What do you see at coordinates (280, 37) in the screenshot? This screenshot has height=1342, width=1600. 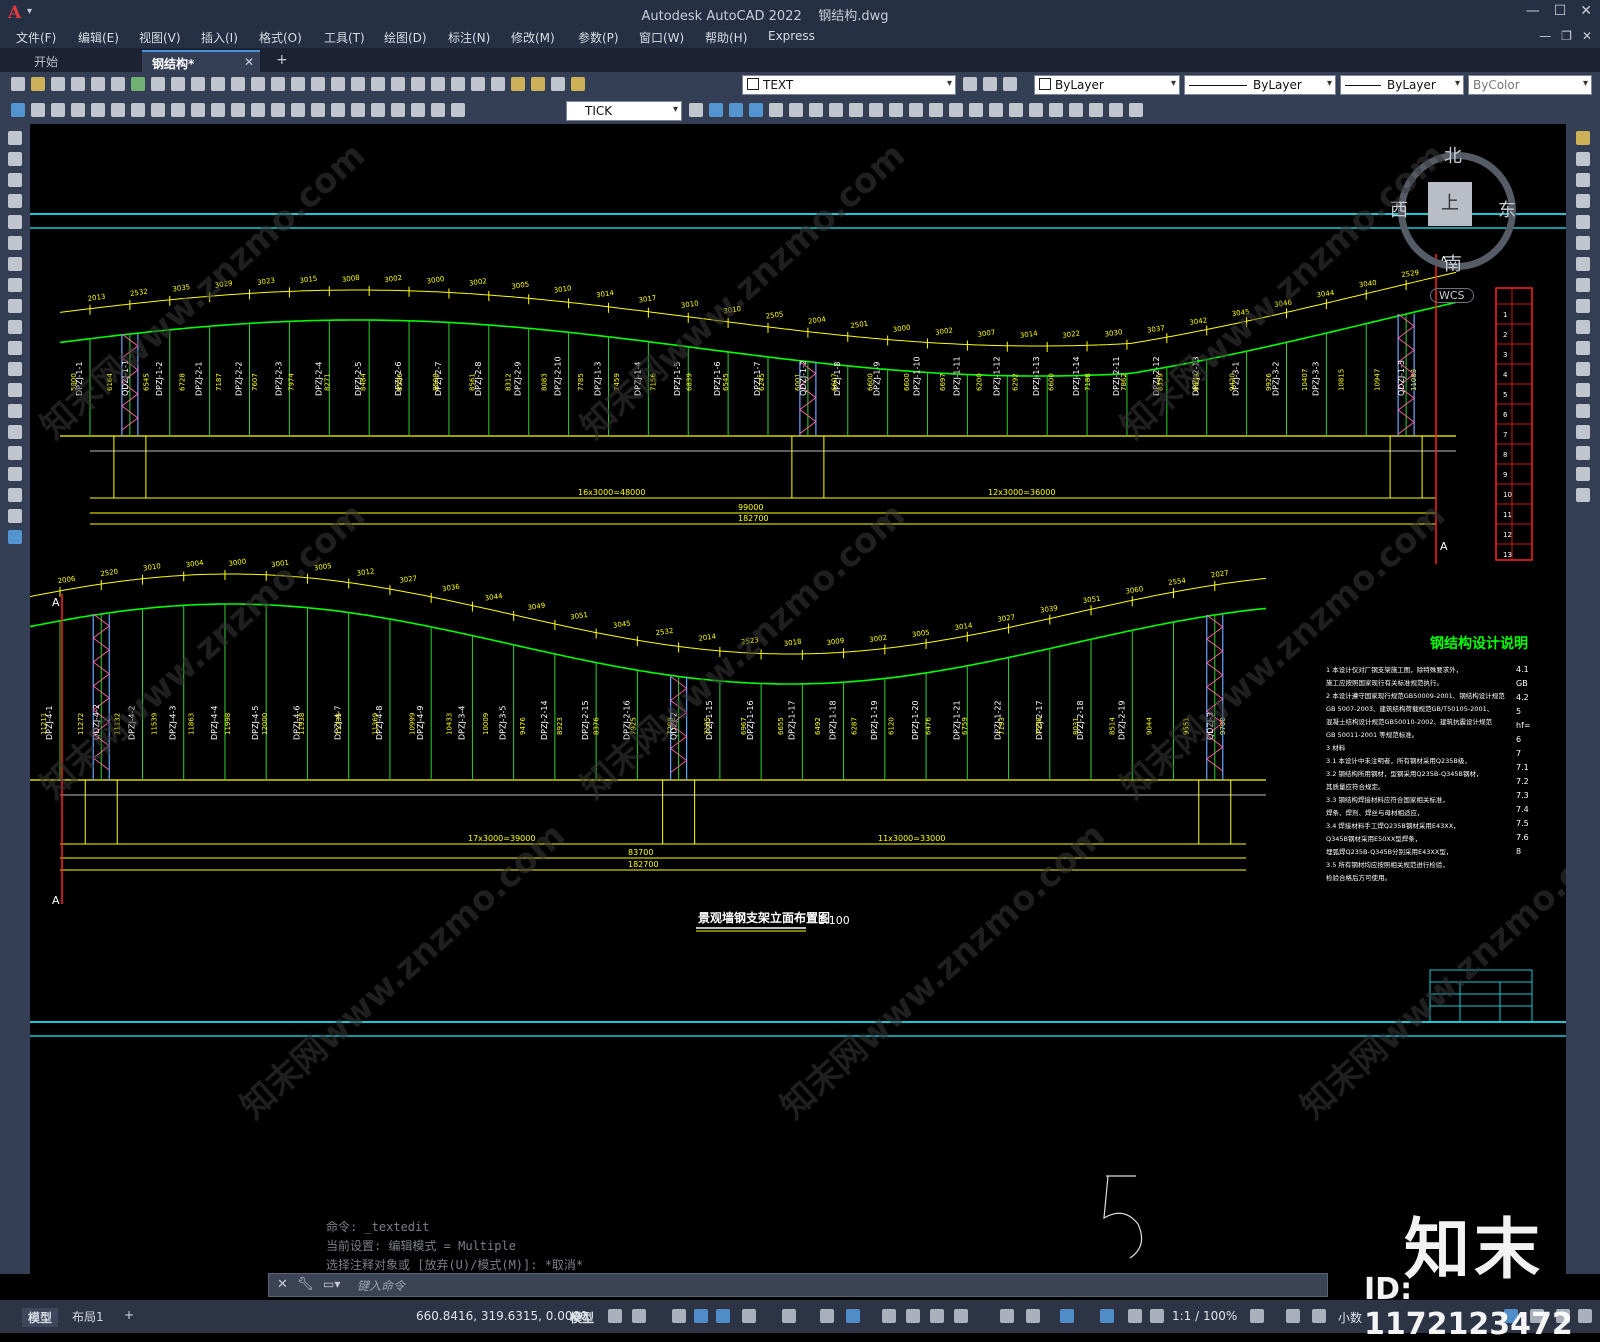 I see `menu-format: 格式(O)` at bounding box center [280, 37].